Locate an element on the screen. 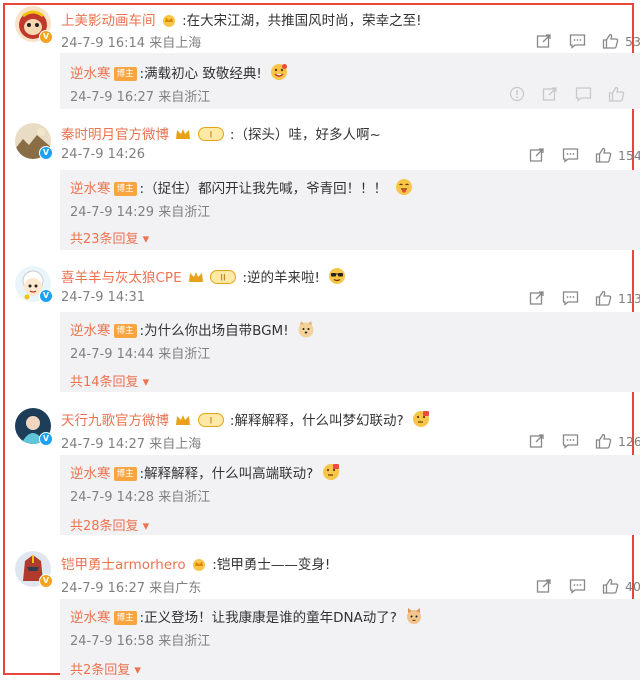 The height and width of the screenshot is (680, 640). reply-date: 24-7-9 14:28 is located at coordinates (112, 497).